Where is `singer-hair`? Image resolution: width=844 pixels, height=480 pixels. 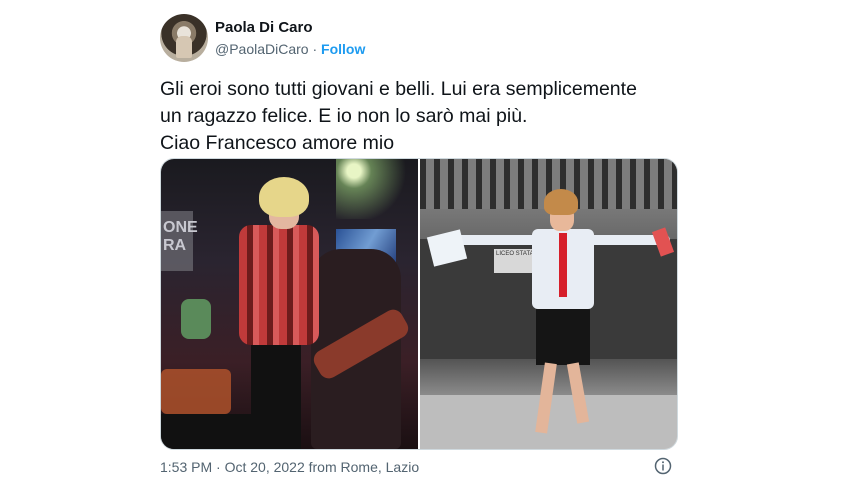 singer-hair is located at coordinates (284, 197).